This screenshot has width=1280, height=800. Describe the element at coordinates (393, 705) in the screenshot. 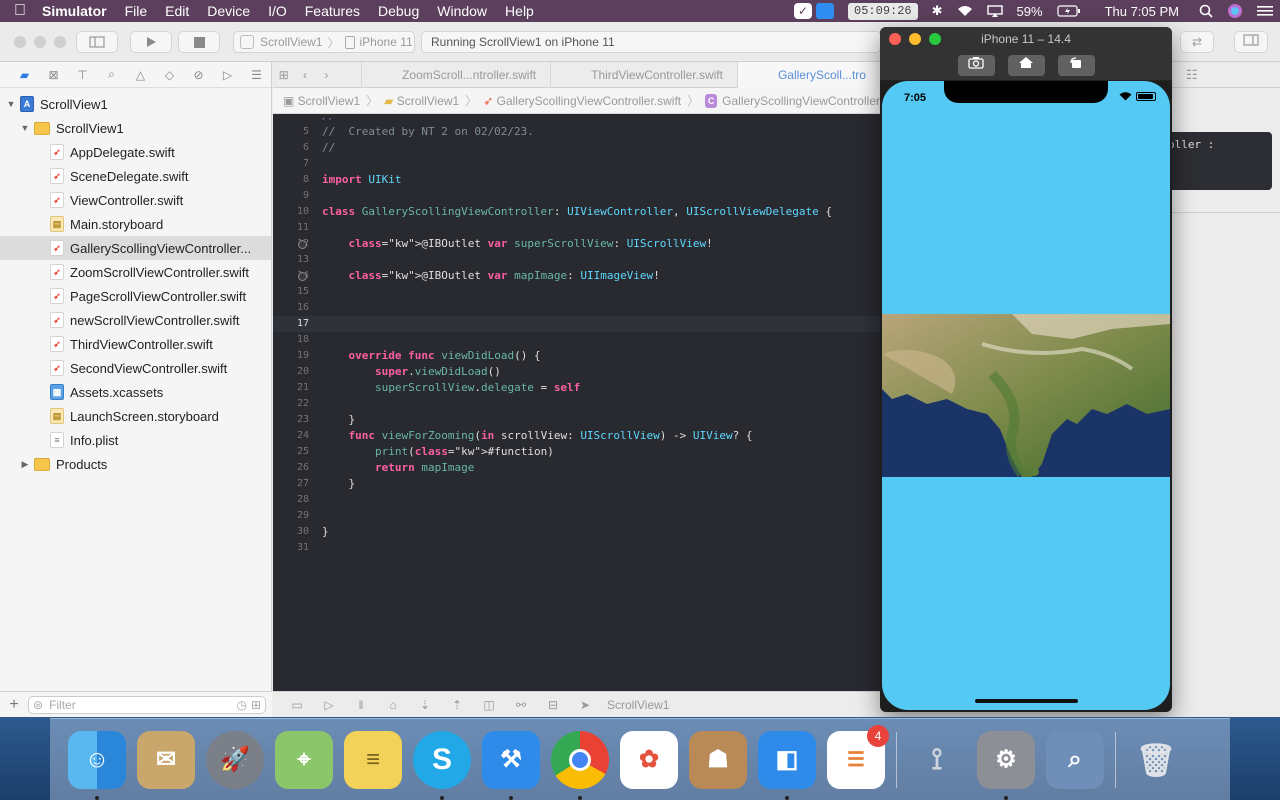

I see `step-over-icon: ⌂` at that location.